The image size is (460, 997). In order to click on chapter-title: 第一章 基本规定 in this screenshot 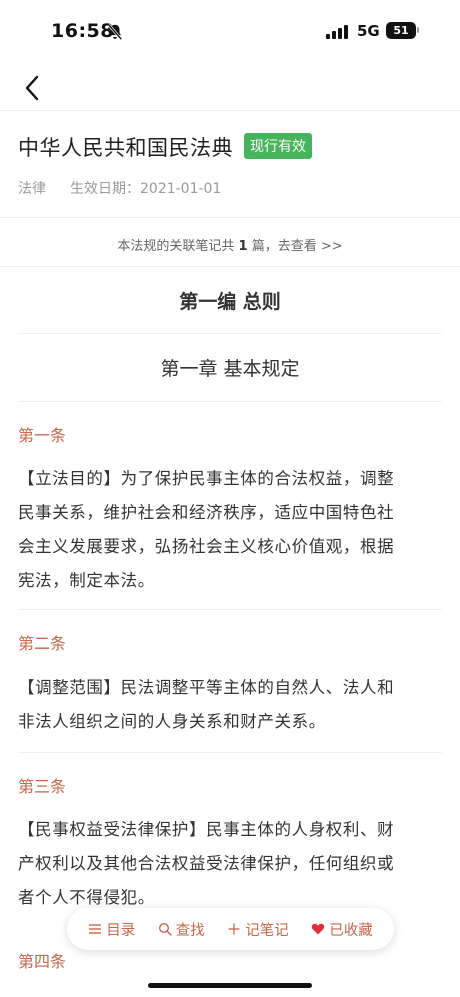, I will do `click(230, 369)`.